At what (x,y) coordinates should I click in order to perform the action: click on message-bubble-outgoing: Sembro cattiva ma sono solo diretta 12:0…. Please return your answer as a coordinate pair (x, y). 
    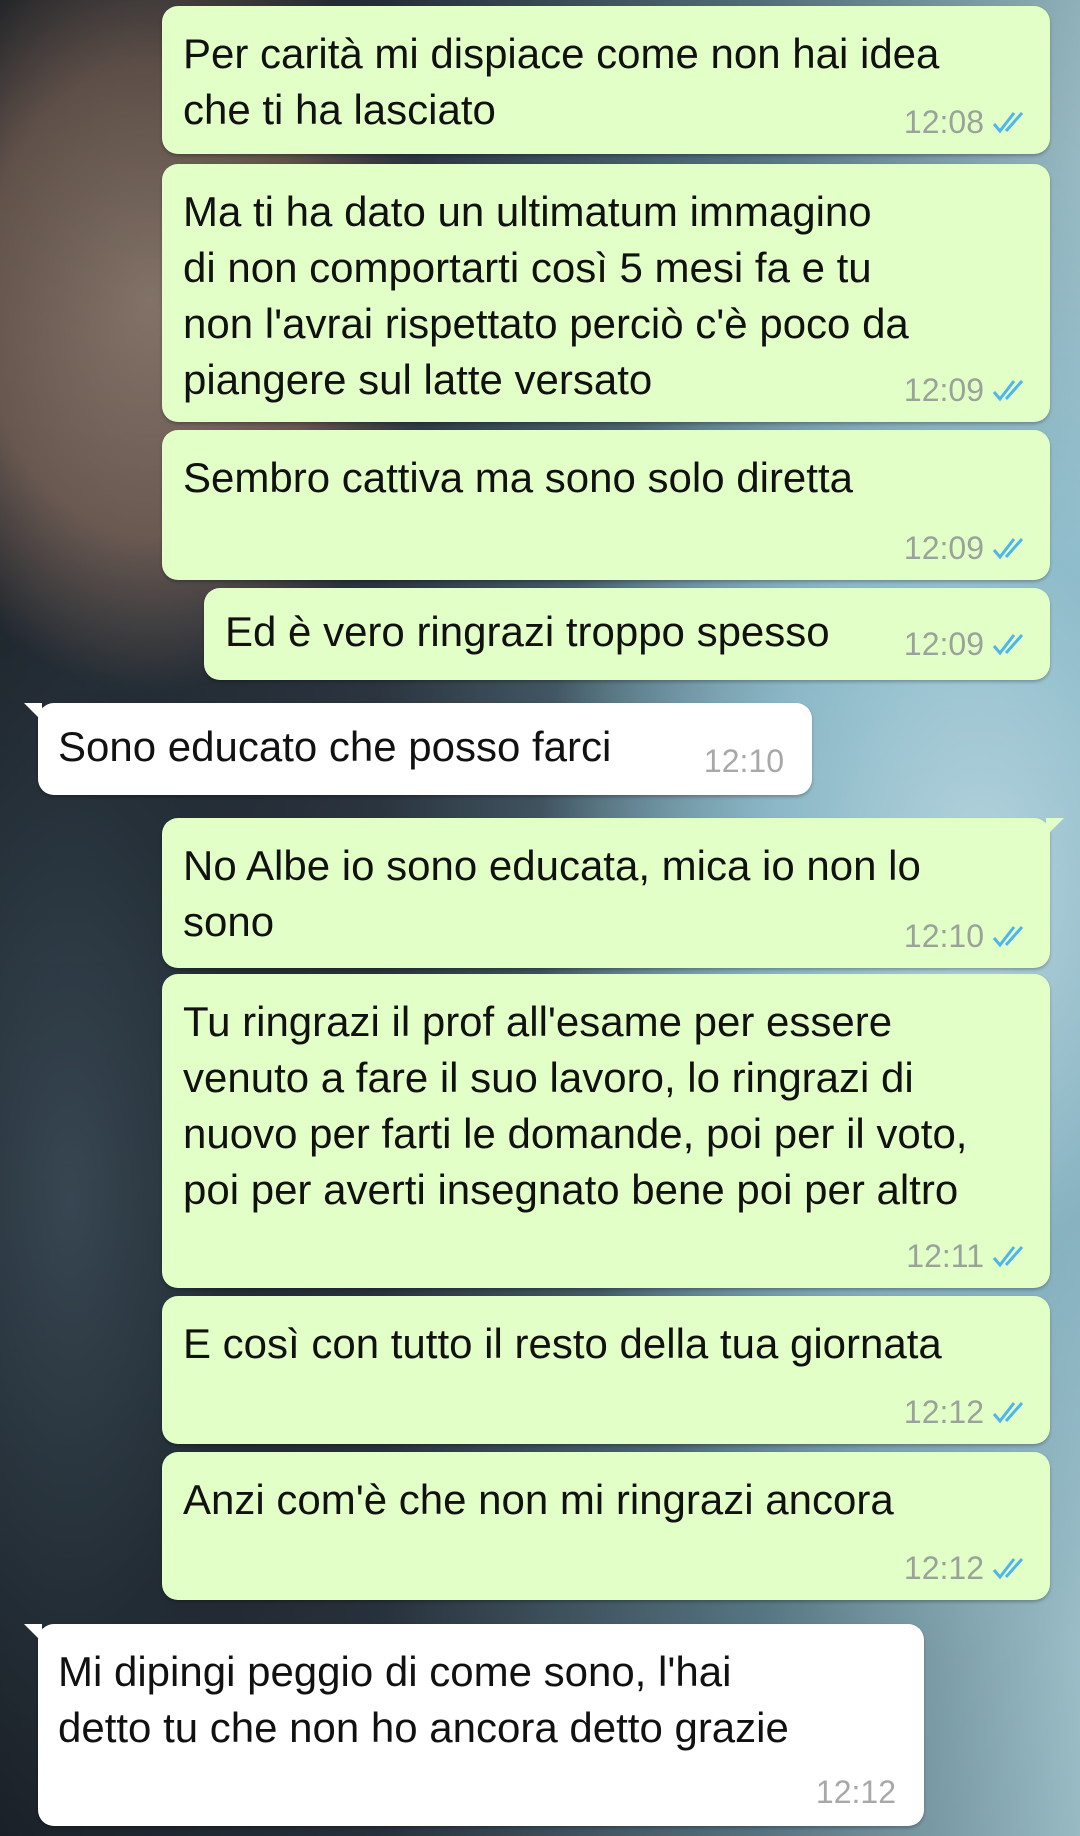
    Looking at the image, I should click on (606, 505).